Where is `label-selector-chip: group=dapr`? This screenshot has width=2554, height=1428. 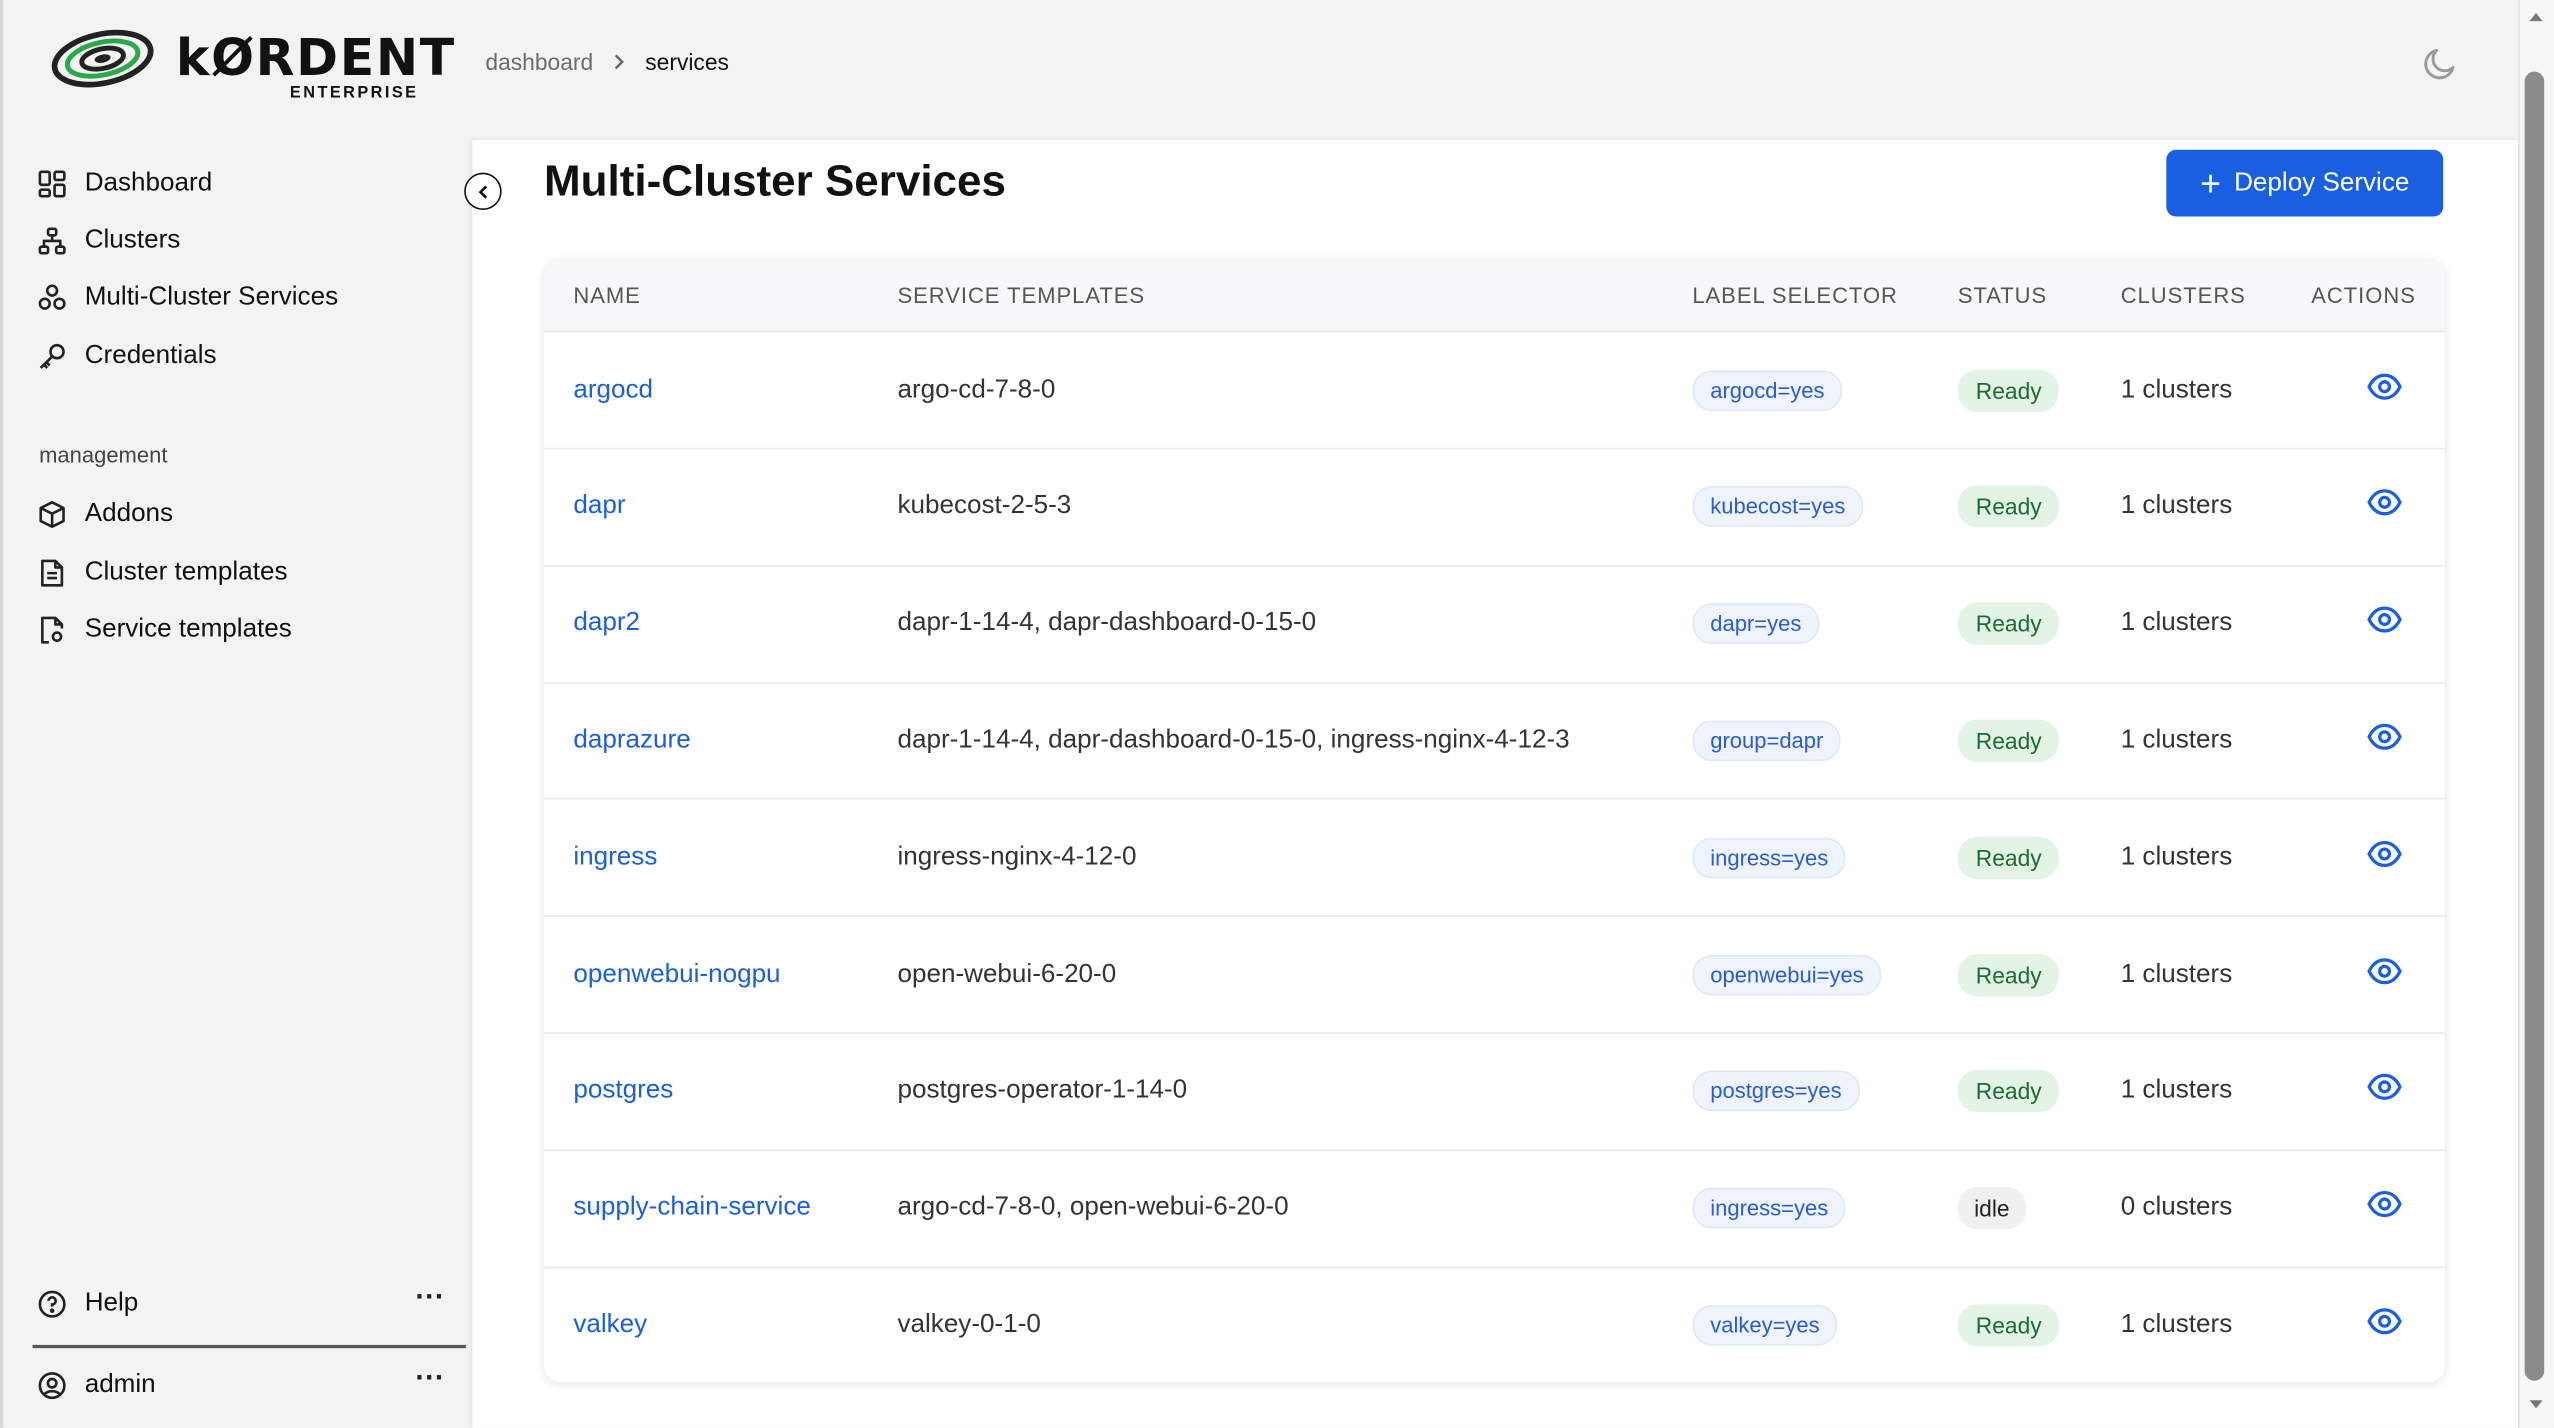
label-selector-chip: group=dapr is located at coordinates (1767, 741).